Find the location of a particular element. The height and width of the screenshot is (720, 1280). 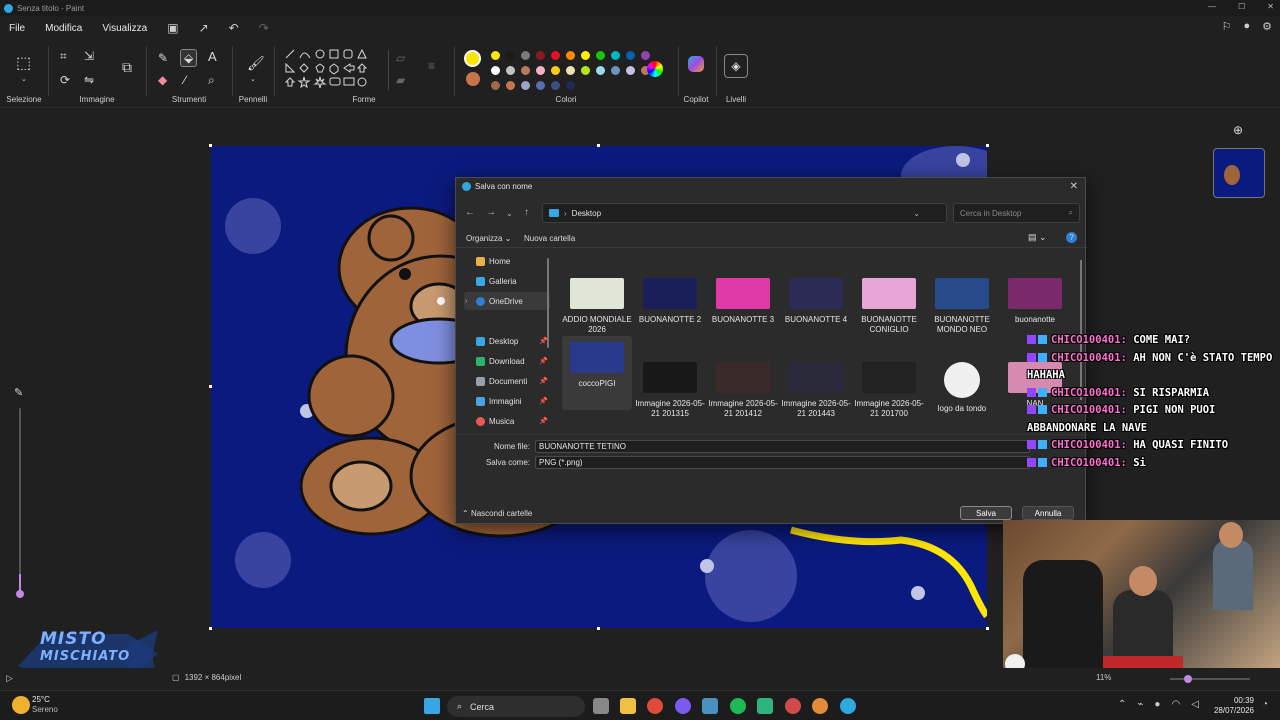

chrome-icon is located at coordinates (655, 706).